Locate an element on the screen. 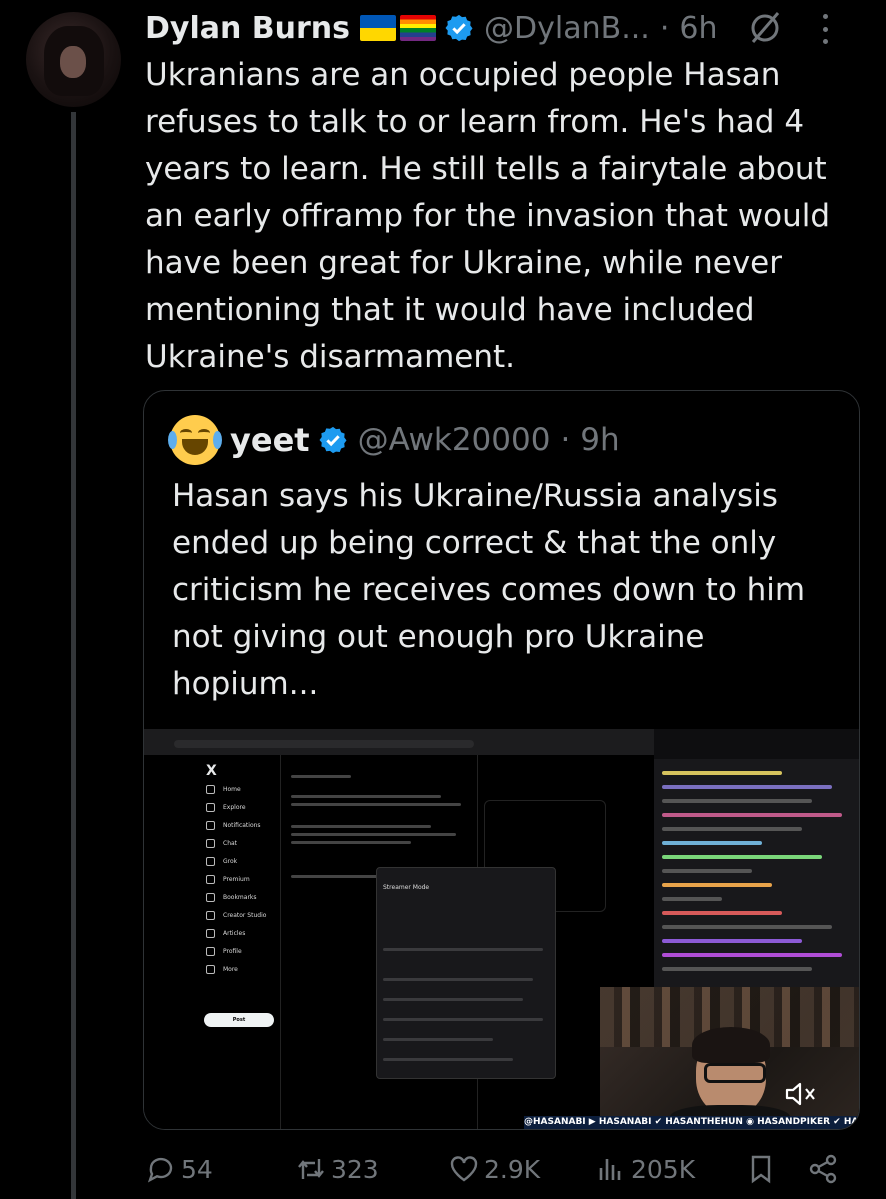  views-button: 205K is located at coordinates (645, 1169).